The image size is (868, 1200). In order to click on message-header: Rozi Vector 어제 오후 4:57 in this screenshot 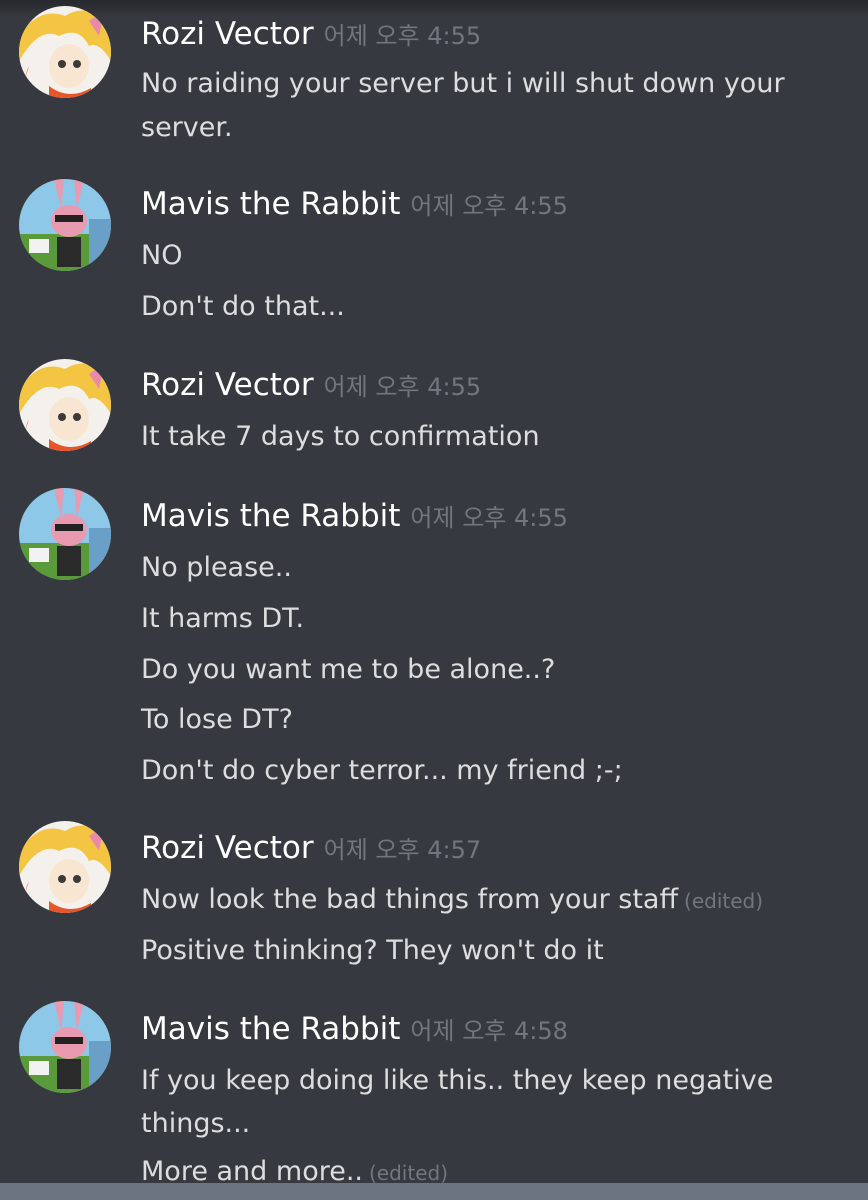, I will do `click(311, 848)`.